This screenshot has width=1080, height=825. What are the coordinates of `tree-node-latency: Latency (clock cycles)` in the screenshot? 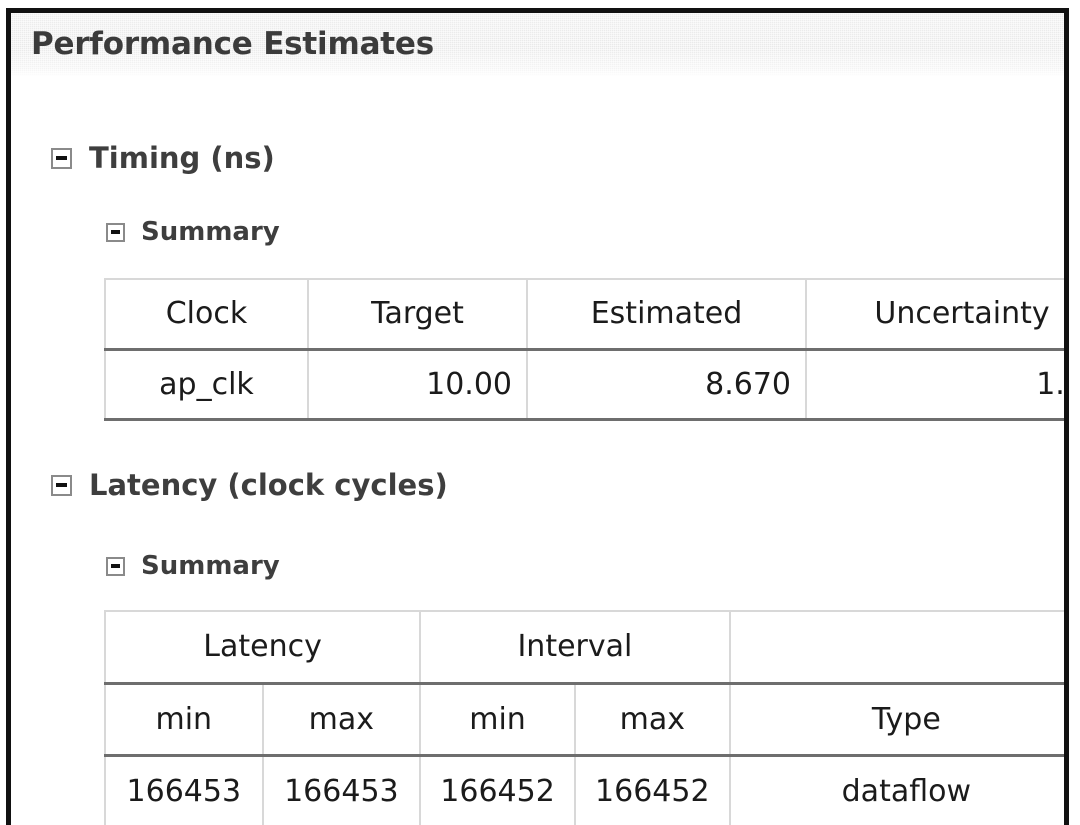 It's located at (249, 485).